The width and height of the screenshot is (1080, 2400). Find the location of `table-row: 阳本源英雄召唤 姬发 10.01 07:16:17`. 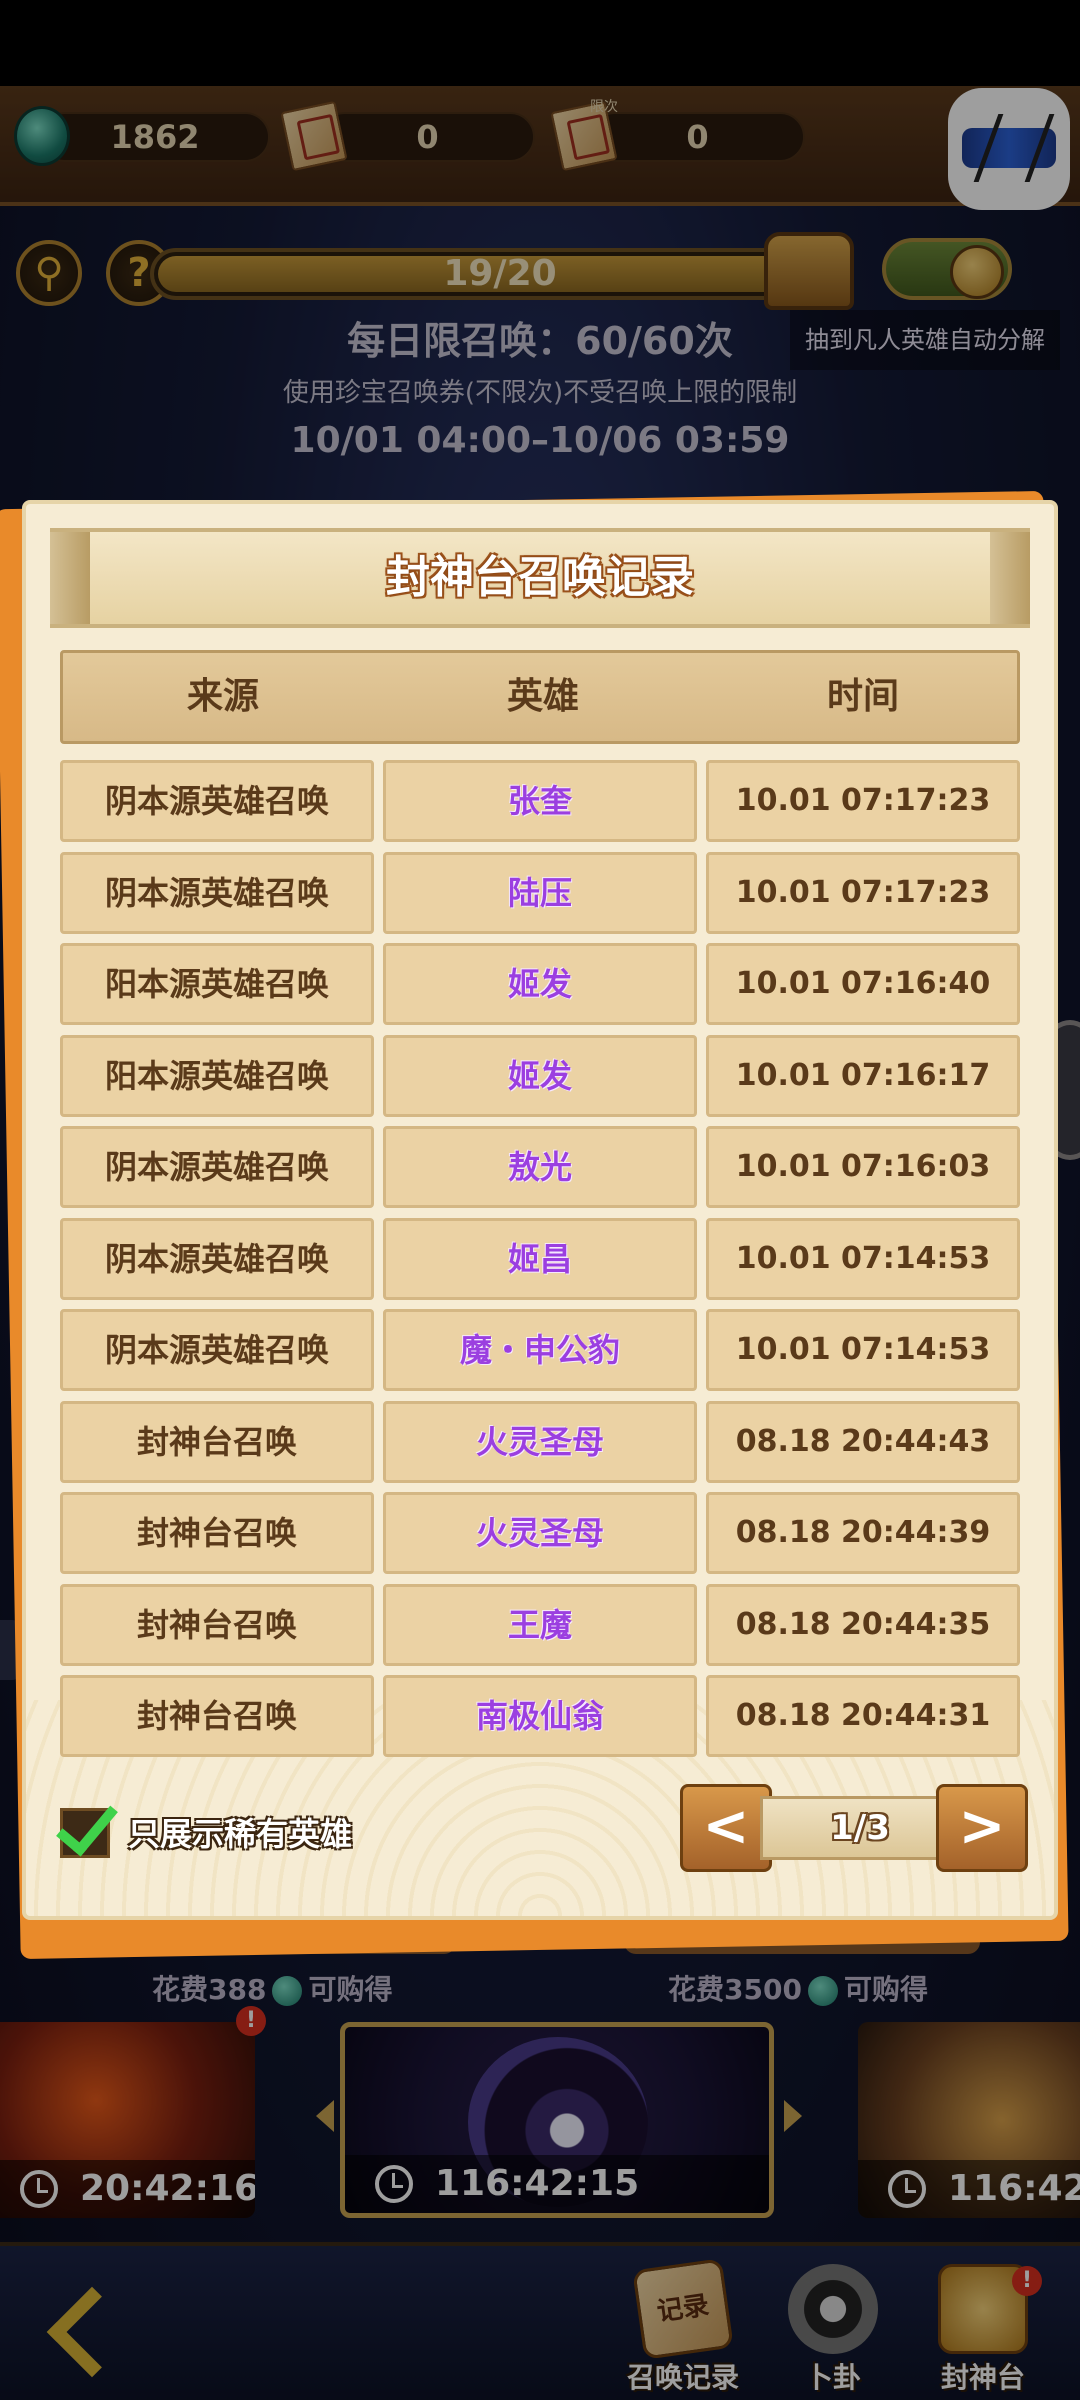

table-row: 阳本源英雄召唤 姬发 10.01 07:16:17 is located at coordinates (540, 1075).